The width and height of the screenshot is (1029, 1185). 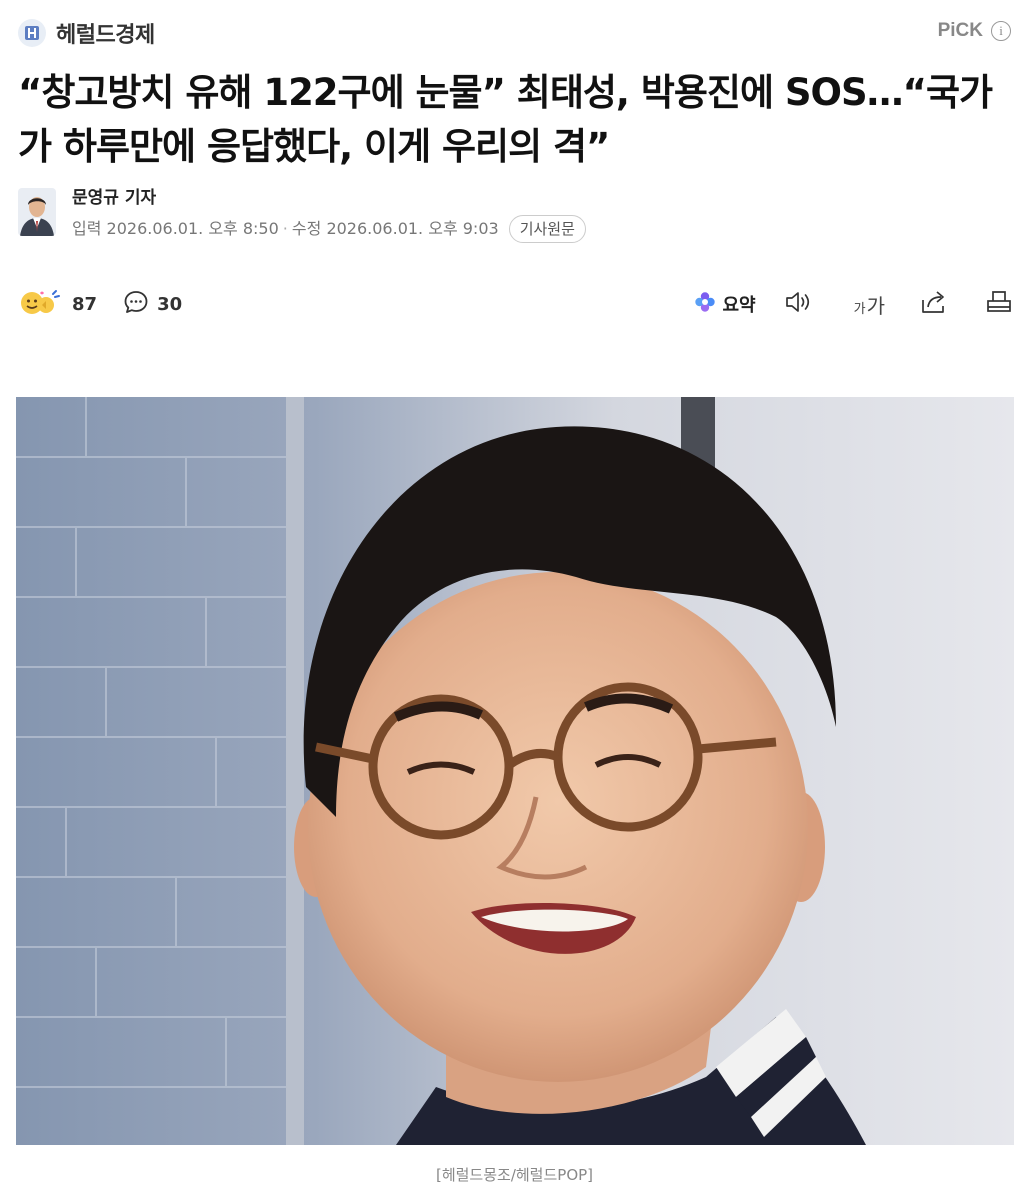 I want to click on print-icon, so click(x=999, y=304).